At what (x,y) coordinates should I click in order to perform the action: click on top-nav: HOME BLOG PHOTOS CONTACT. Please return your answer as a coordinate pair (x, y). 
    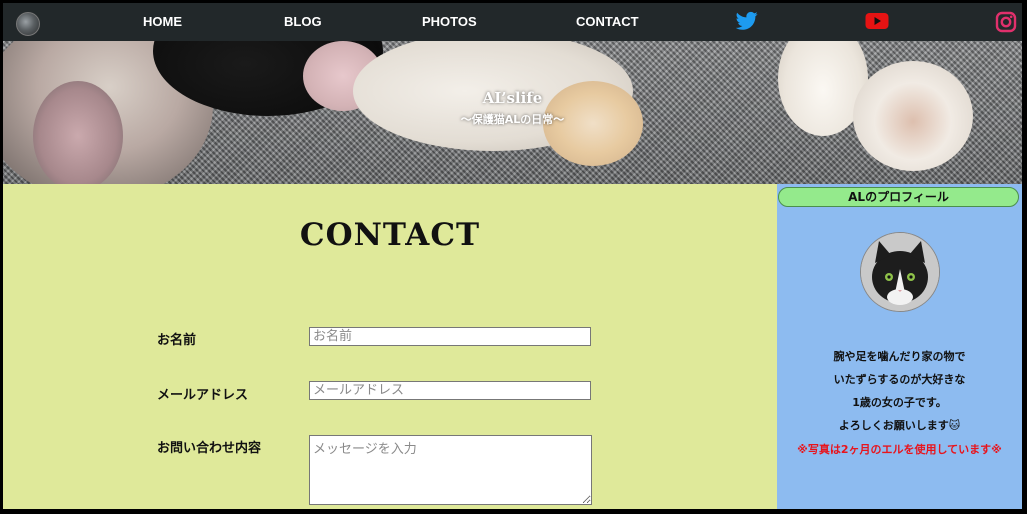
    Looking at the image, I should click on (512, 22).